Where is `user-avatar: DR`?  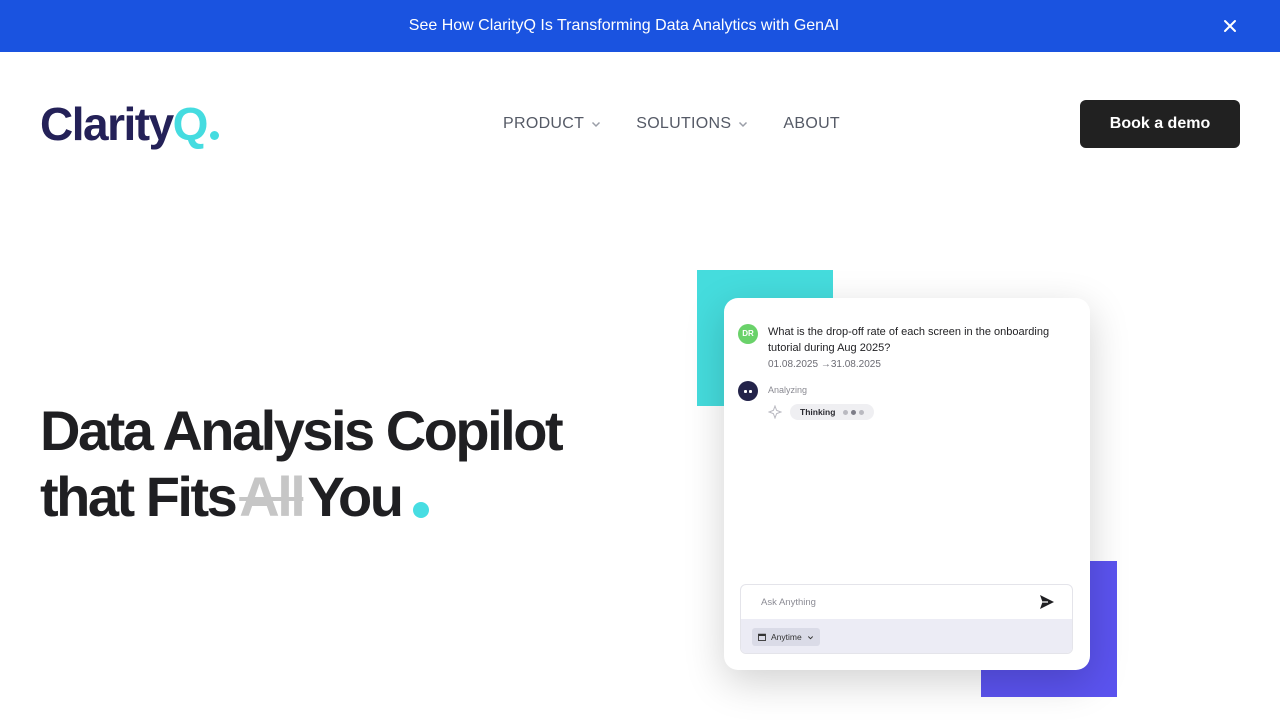
user-avatar: DR is located at coordinates (748, 334).